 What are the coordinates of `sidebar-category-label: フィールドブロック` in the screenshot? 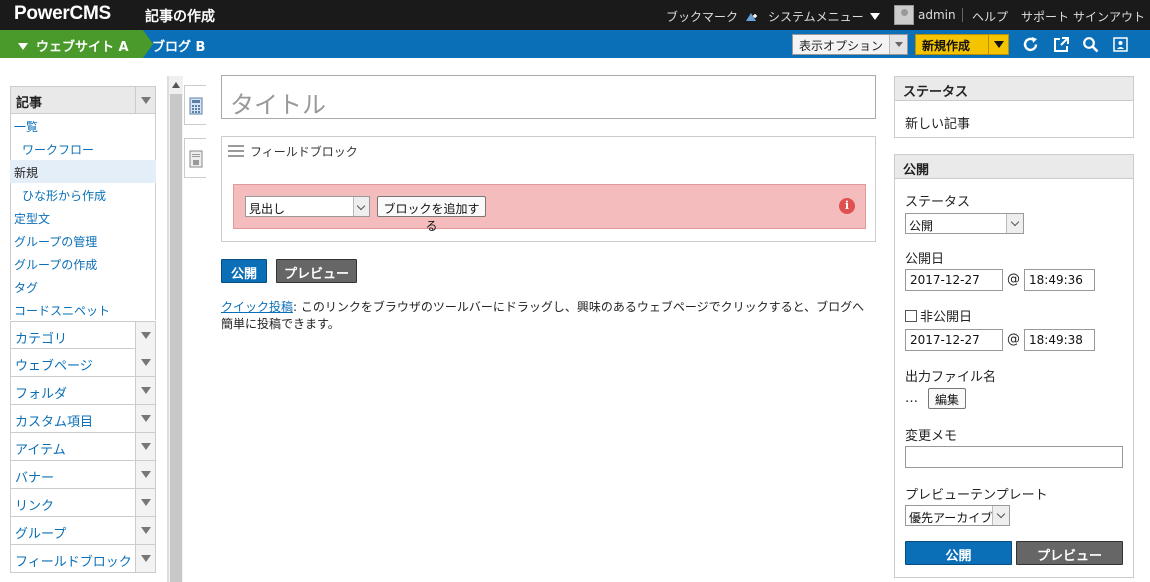 It's located at (73, 562).